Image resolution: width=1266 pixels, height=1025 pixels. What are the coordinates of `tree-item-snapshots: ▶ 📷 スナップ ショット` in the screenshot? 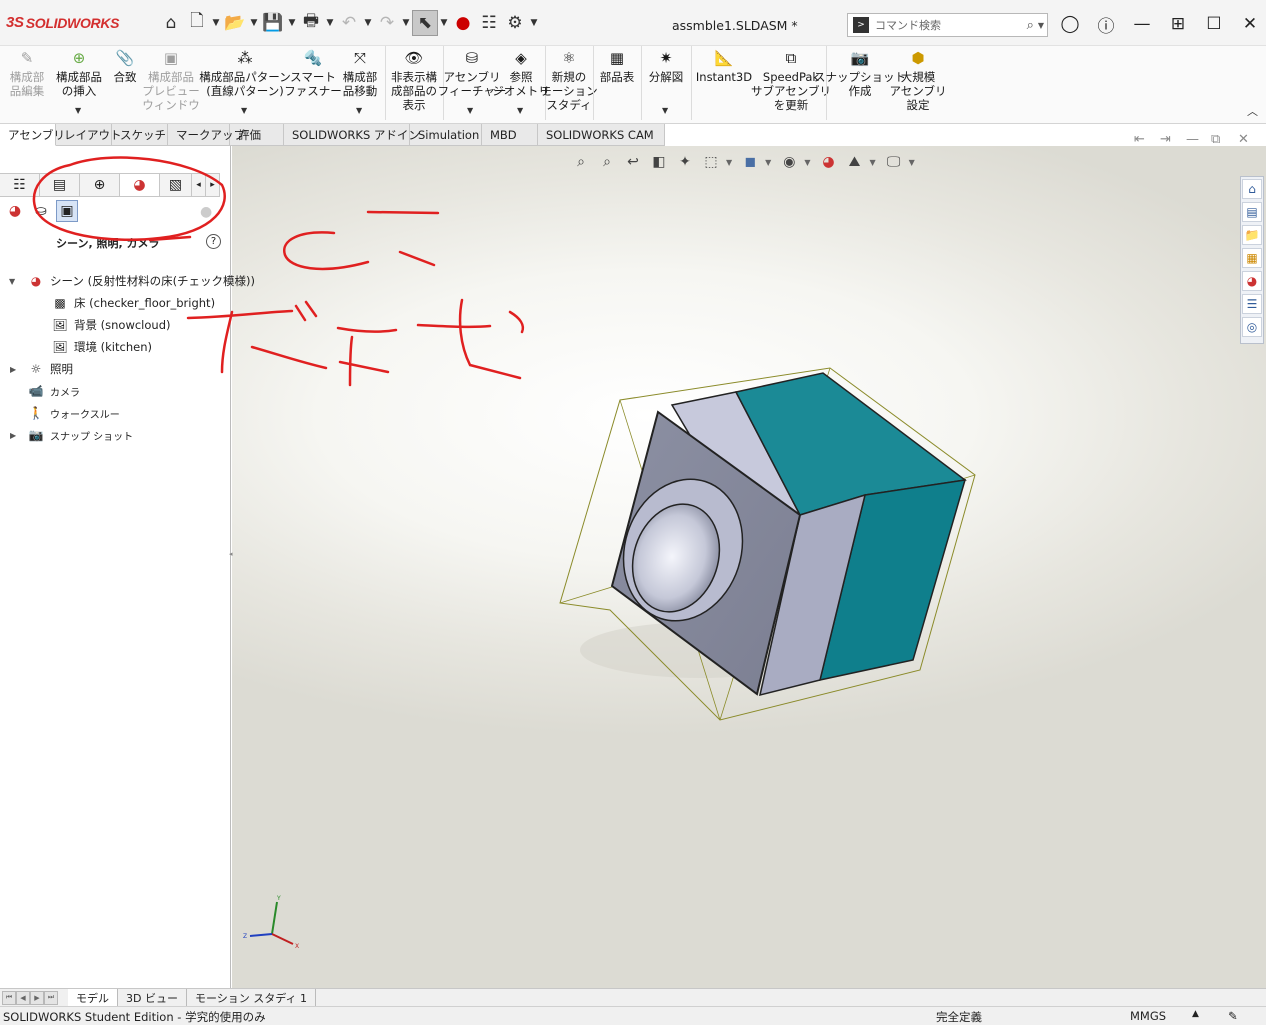 It's located at (115, 435).